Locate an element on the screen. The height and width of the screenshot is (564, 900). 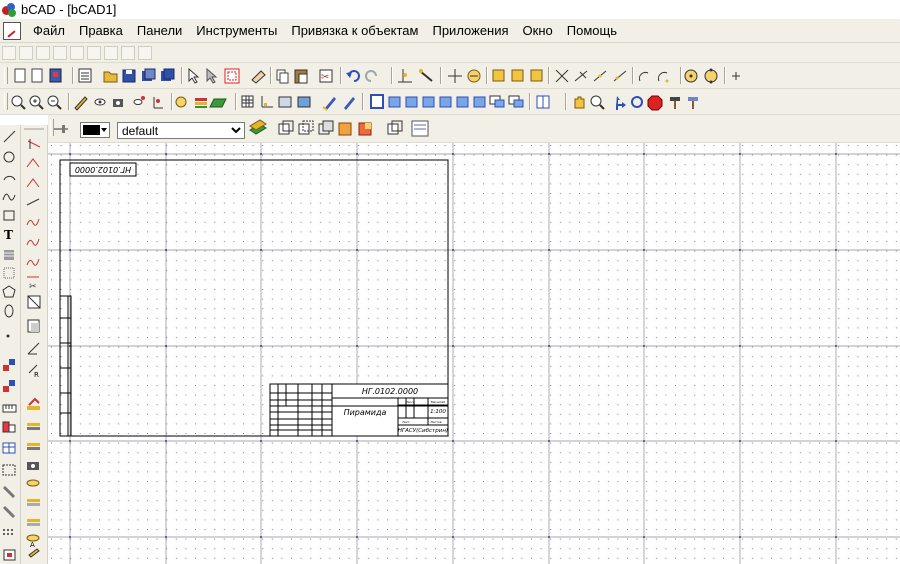
dots-grid-button is located at coordinates (10, 533).